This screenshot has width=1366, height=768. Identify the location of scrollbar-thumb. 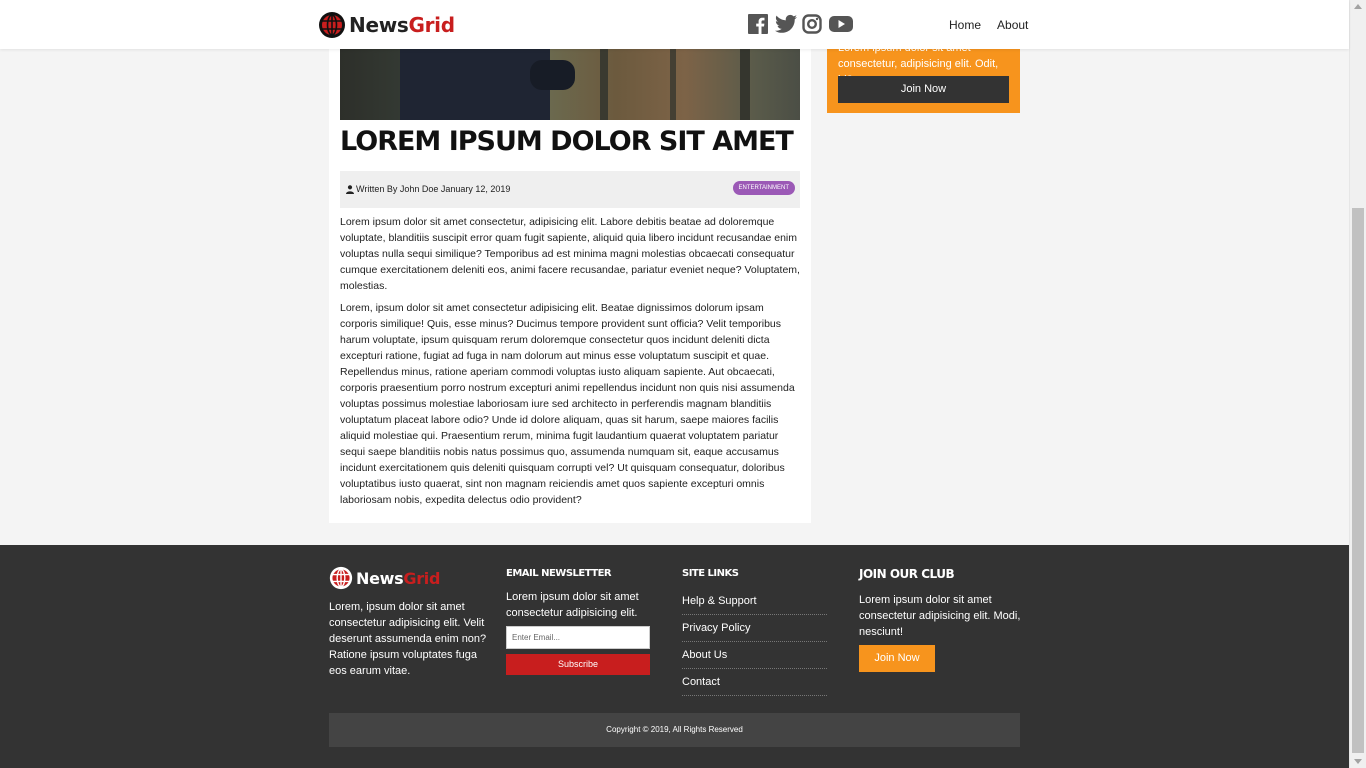
(1358, 480).